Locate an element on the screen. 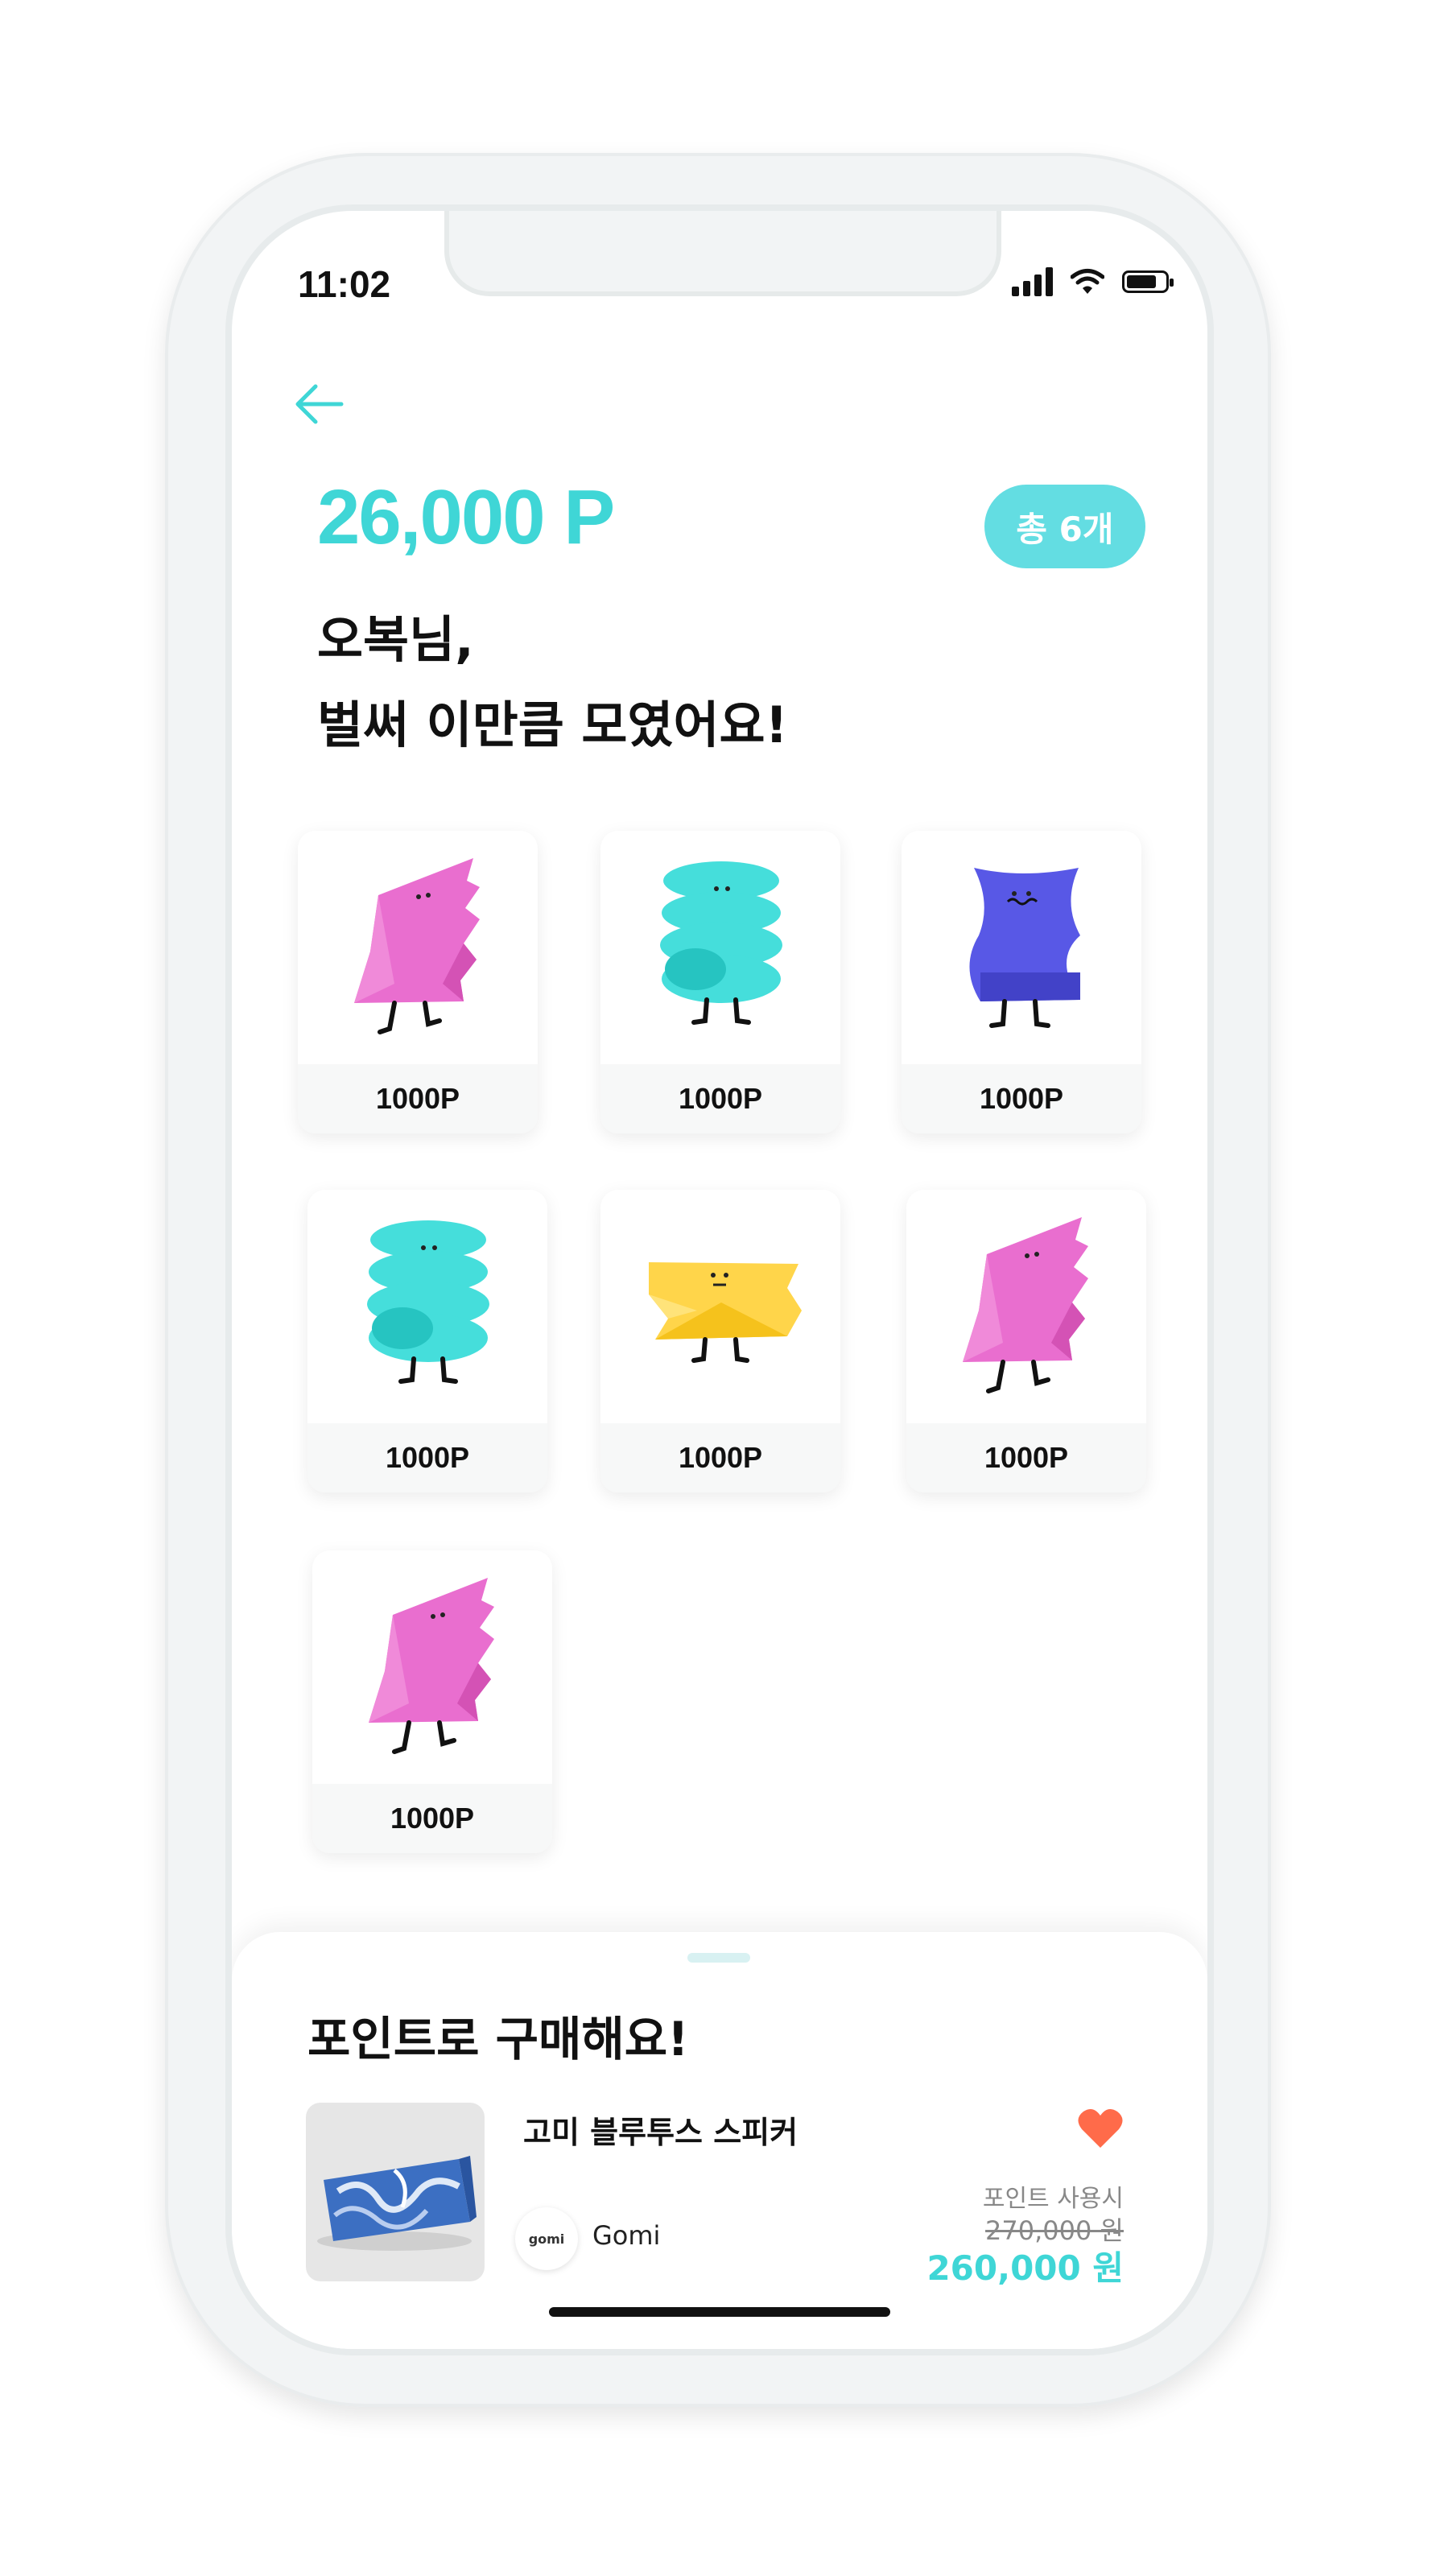 The width and height of the screenshot is (1436, 2576). heart-icon is located at coordinates (1100, 2128).